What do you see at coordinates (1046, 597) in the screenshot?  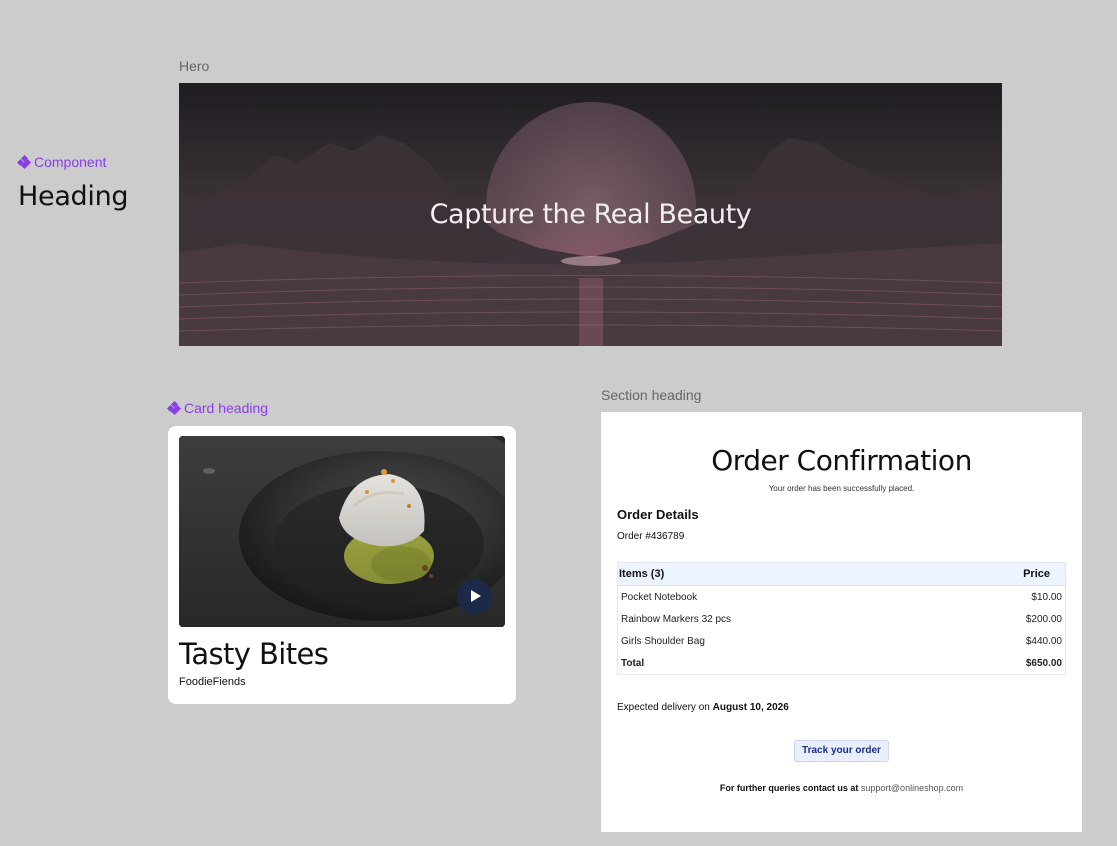 I see `item-price: $10.00` at bounding box center [1046, 597].